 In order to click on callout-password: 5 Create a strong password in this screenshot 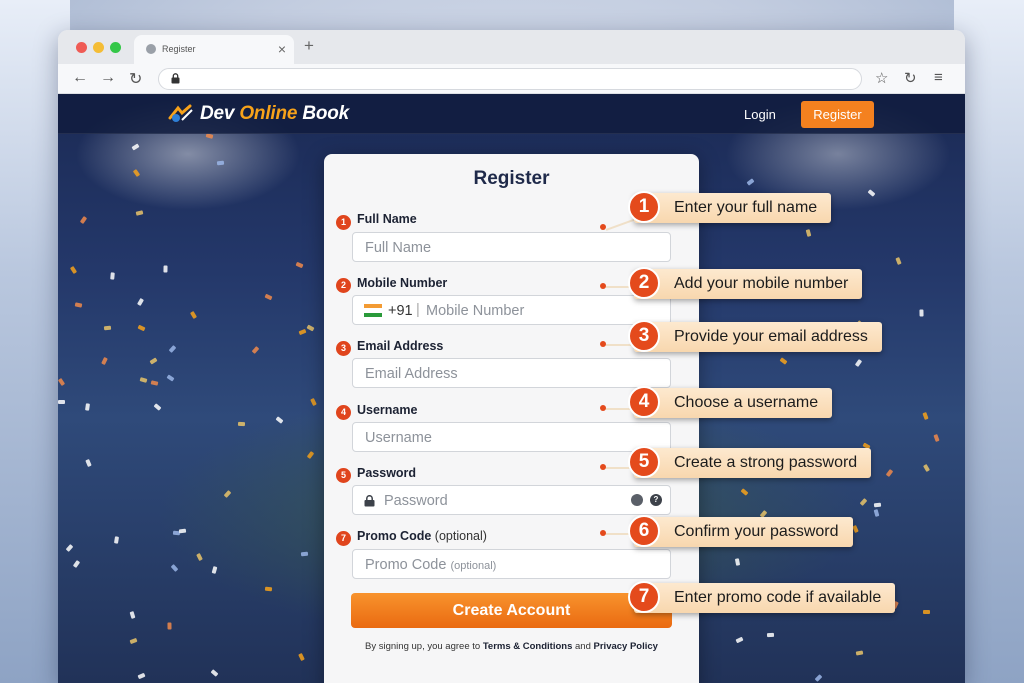, I will do `click(750, 462)`.